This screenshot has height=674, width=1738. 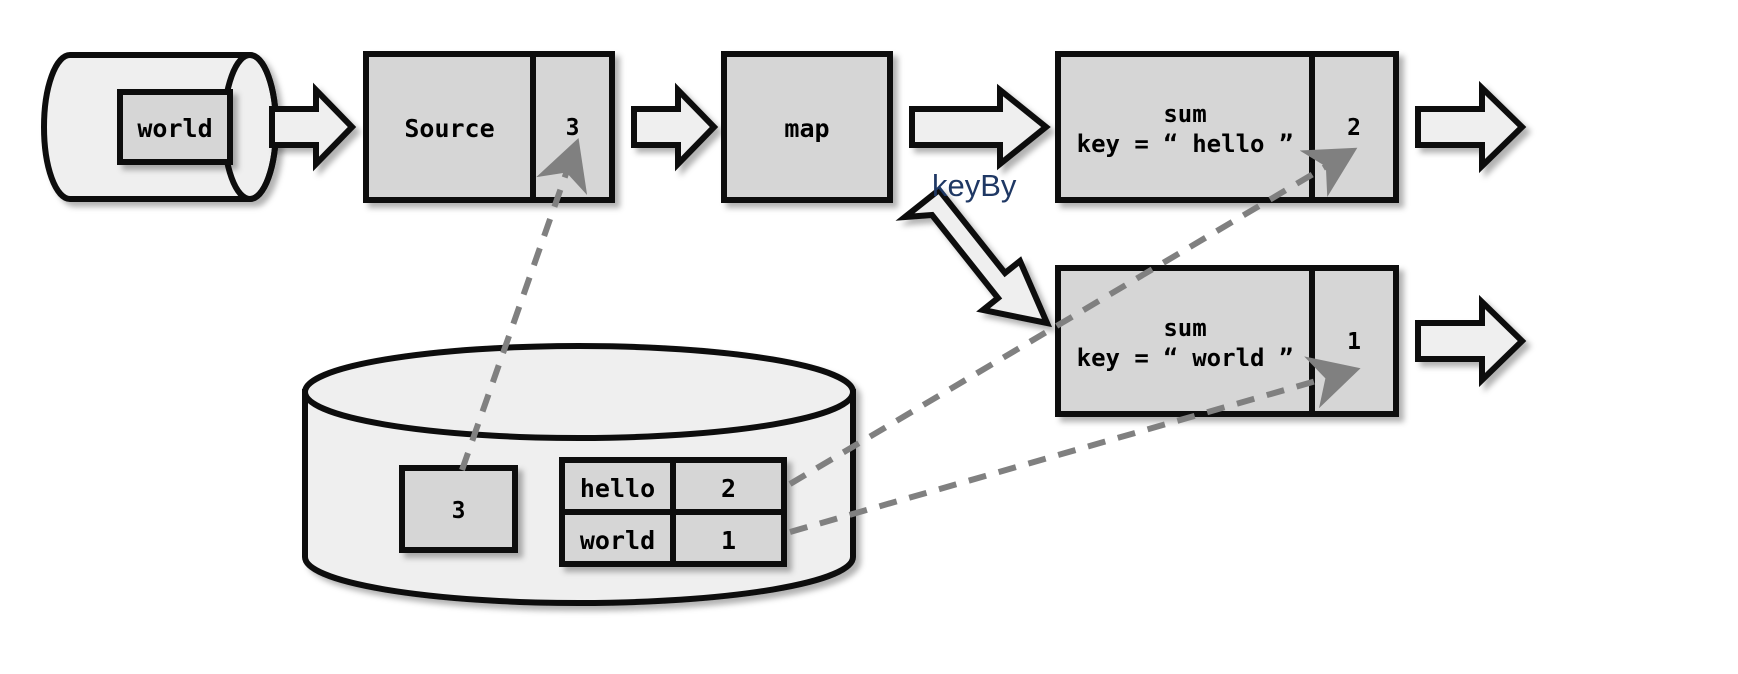 I want to click on arrow-keyby-diagonal, so click(x=974, y=256).